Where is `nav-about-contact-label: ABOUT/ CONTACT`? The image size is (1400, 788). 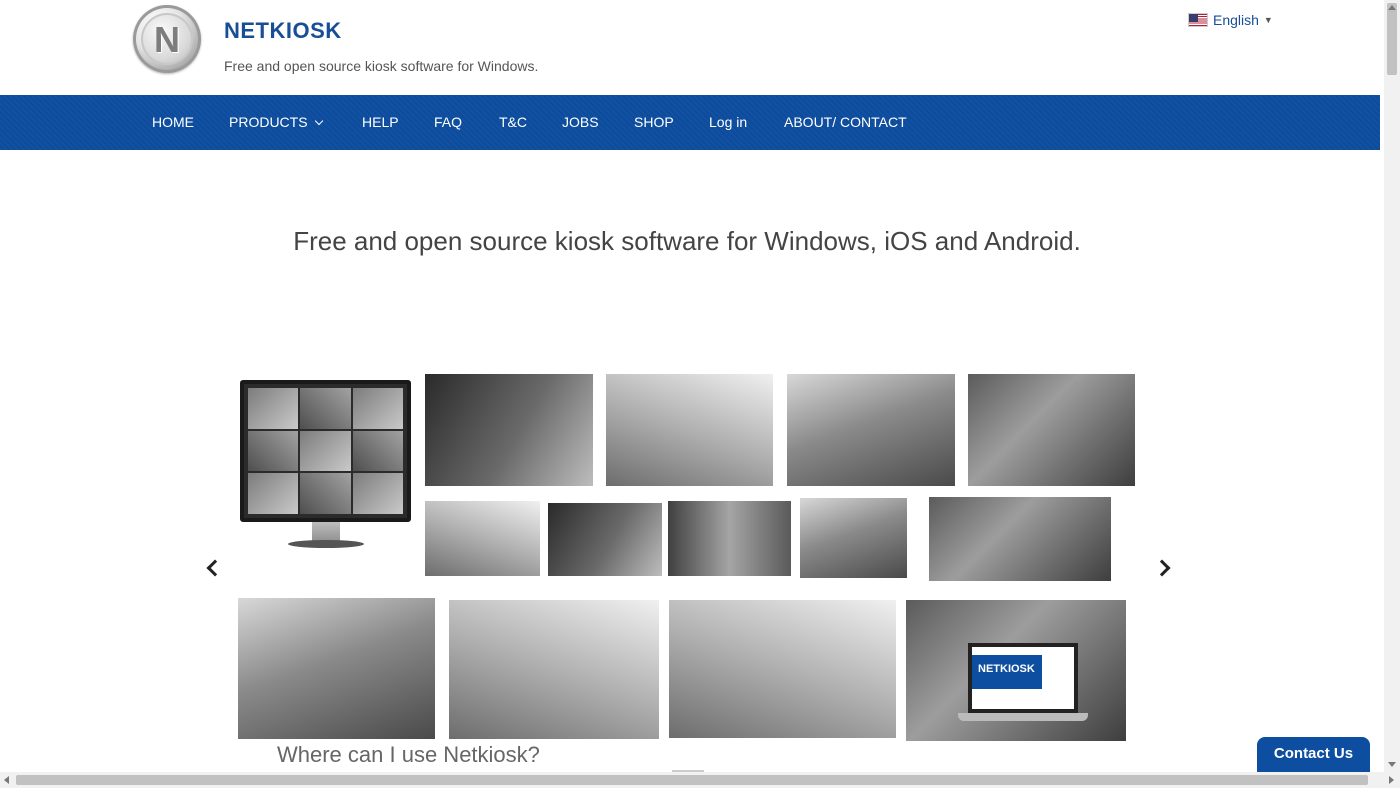
nav-about-contact-label: ABOUT/ CONTACT is located at coordinates (845, 122).